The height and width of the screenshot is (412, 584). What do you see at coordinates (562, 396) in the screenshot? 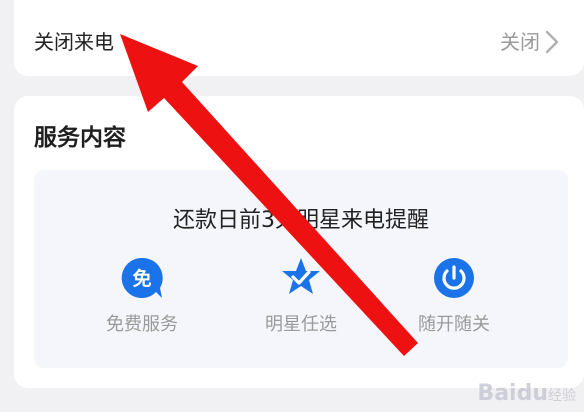
I see `watermark-sub: 经验` at bounding box center [562, 396].